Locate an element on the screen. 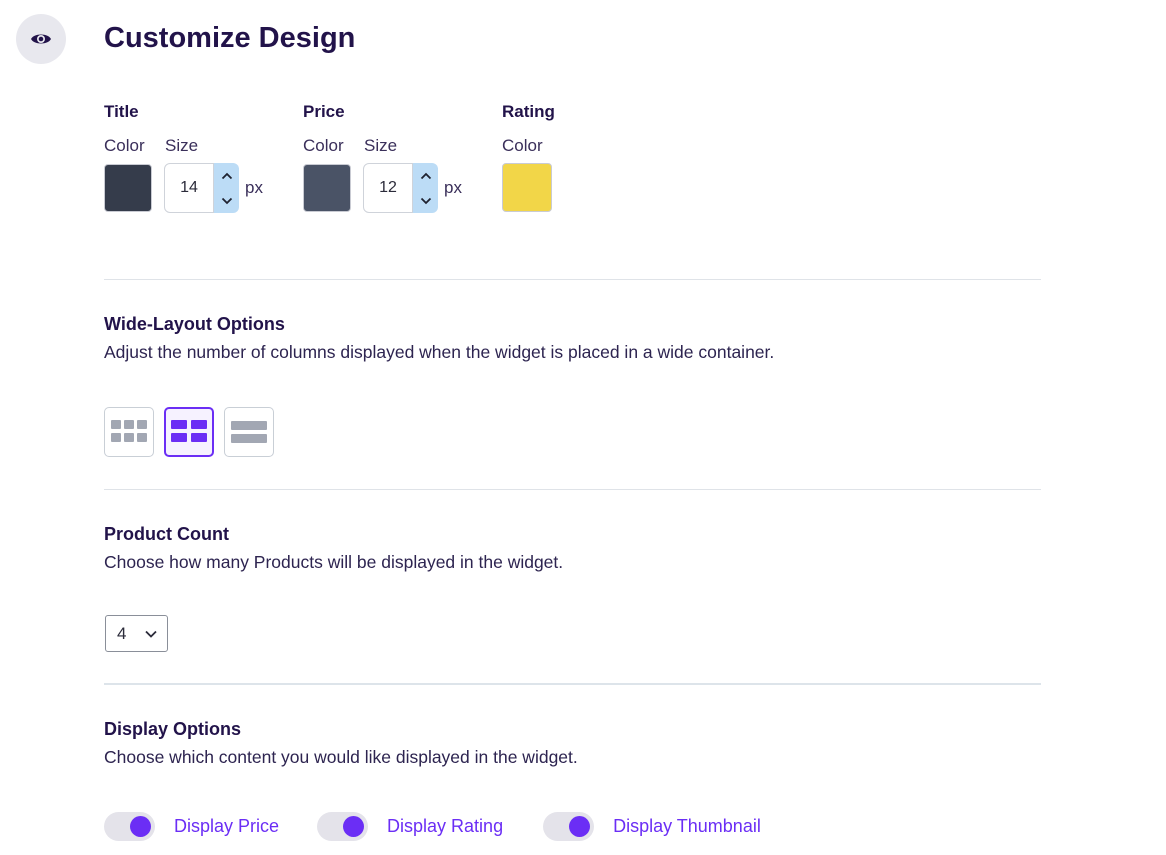 The image size is (1166, 855). title-color-swatch is located at coordinates (128, 188).